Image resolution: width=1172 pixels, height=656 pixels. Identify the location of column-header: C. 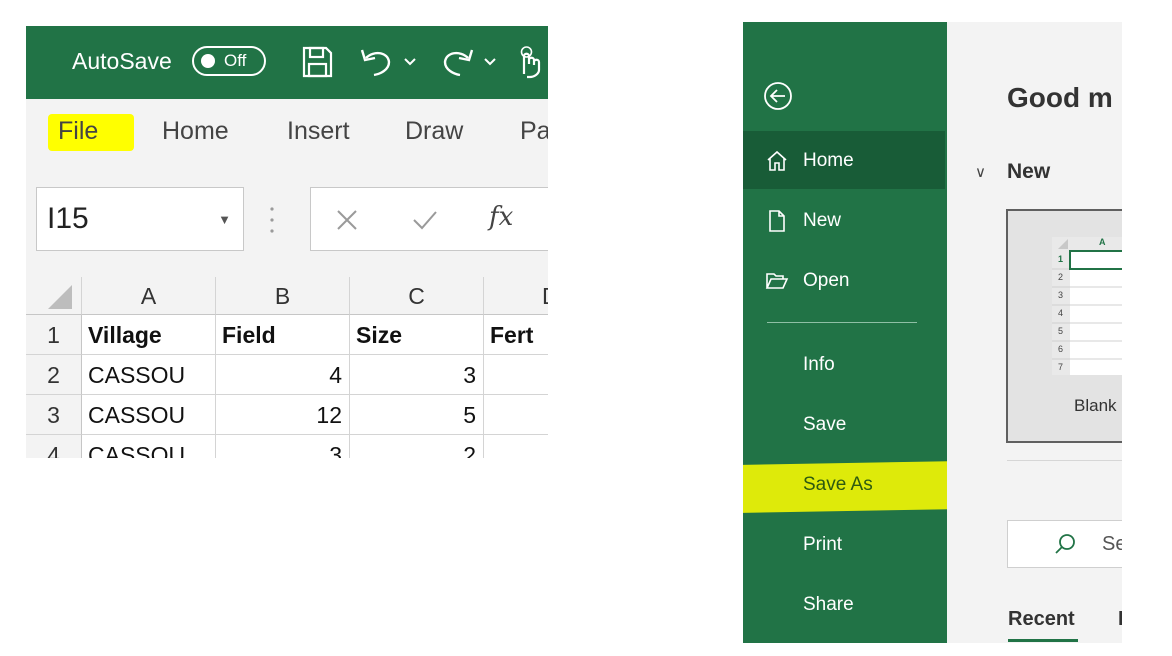
(417, 296).